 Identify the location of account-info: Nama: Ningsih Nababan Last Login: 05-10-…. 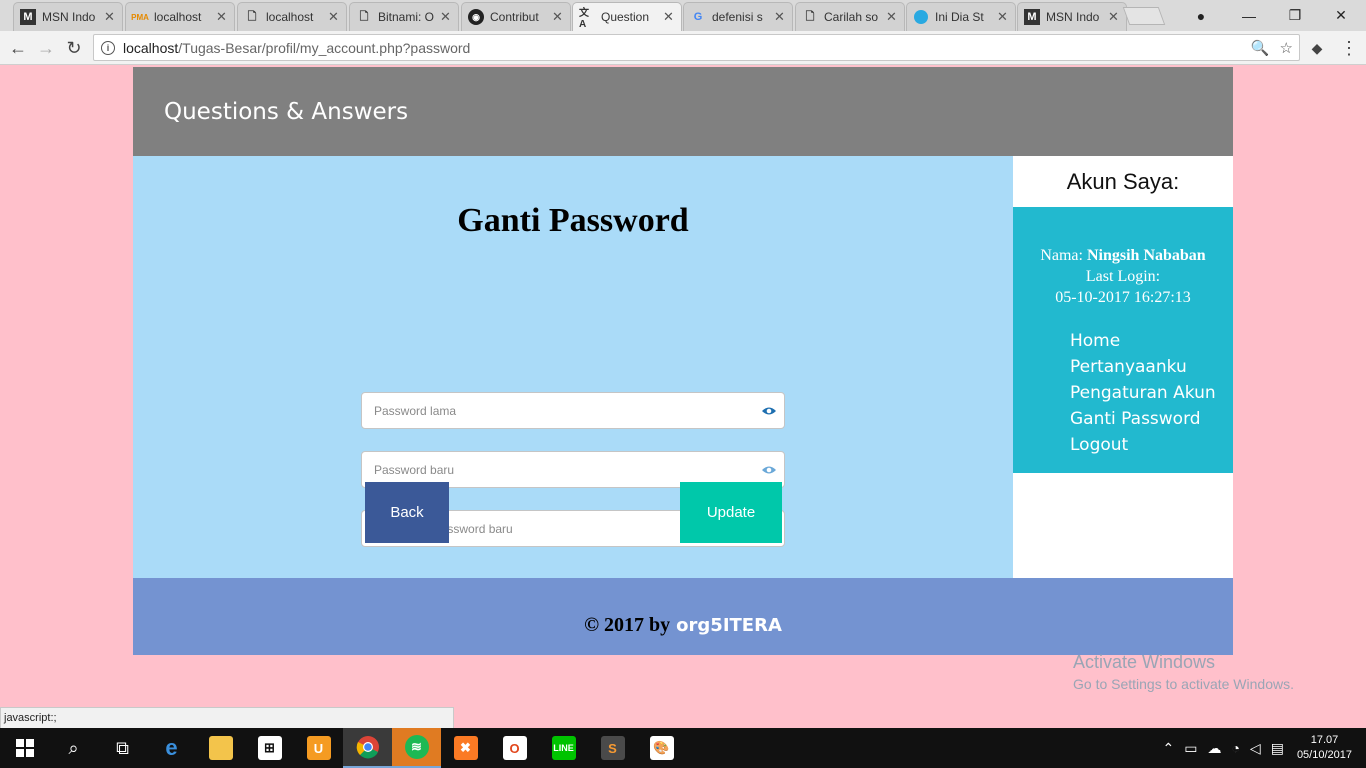
(1123, 276).